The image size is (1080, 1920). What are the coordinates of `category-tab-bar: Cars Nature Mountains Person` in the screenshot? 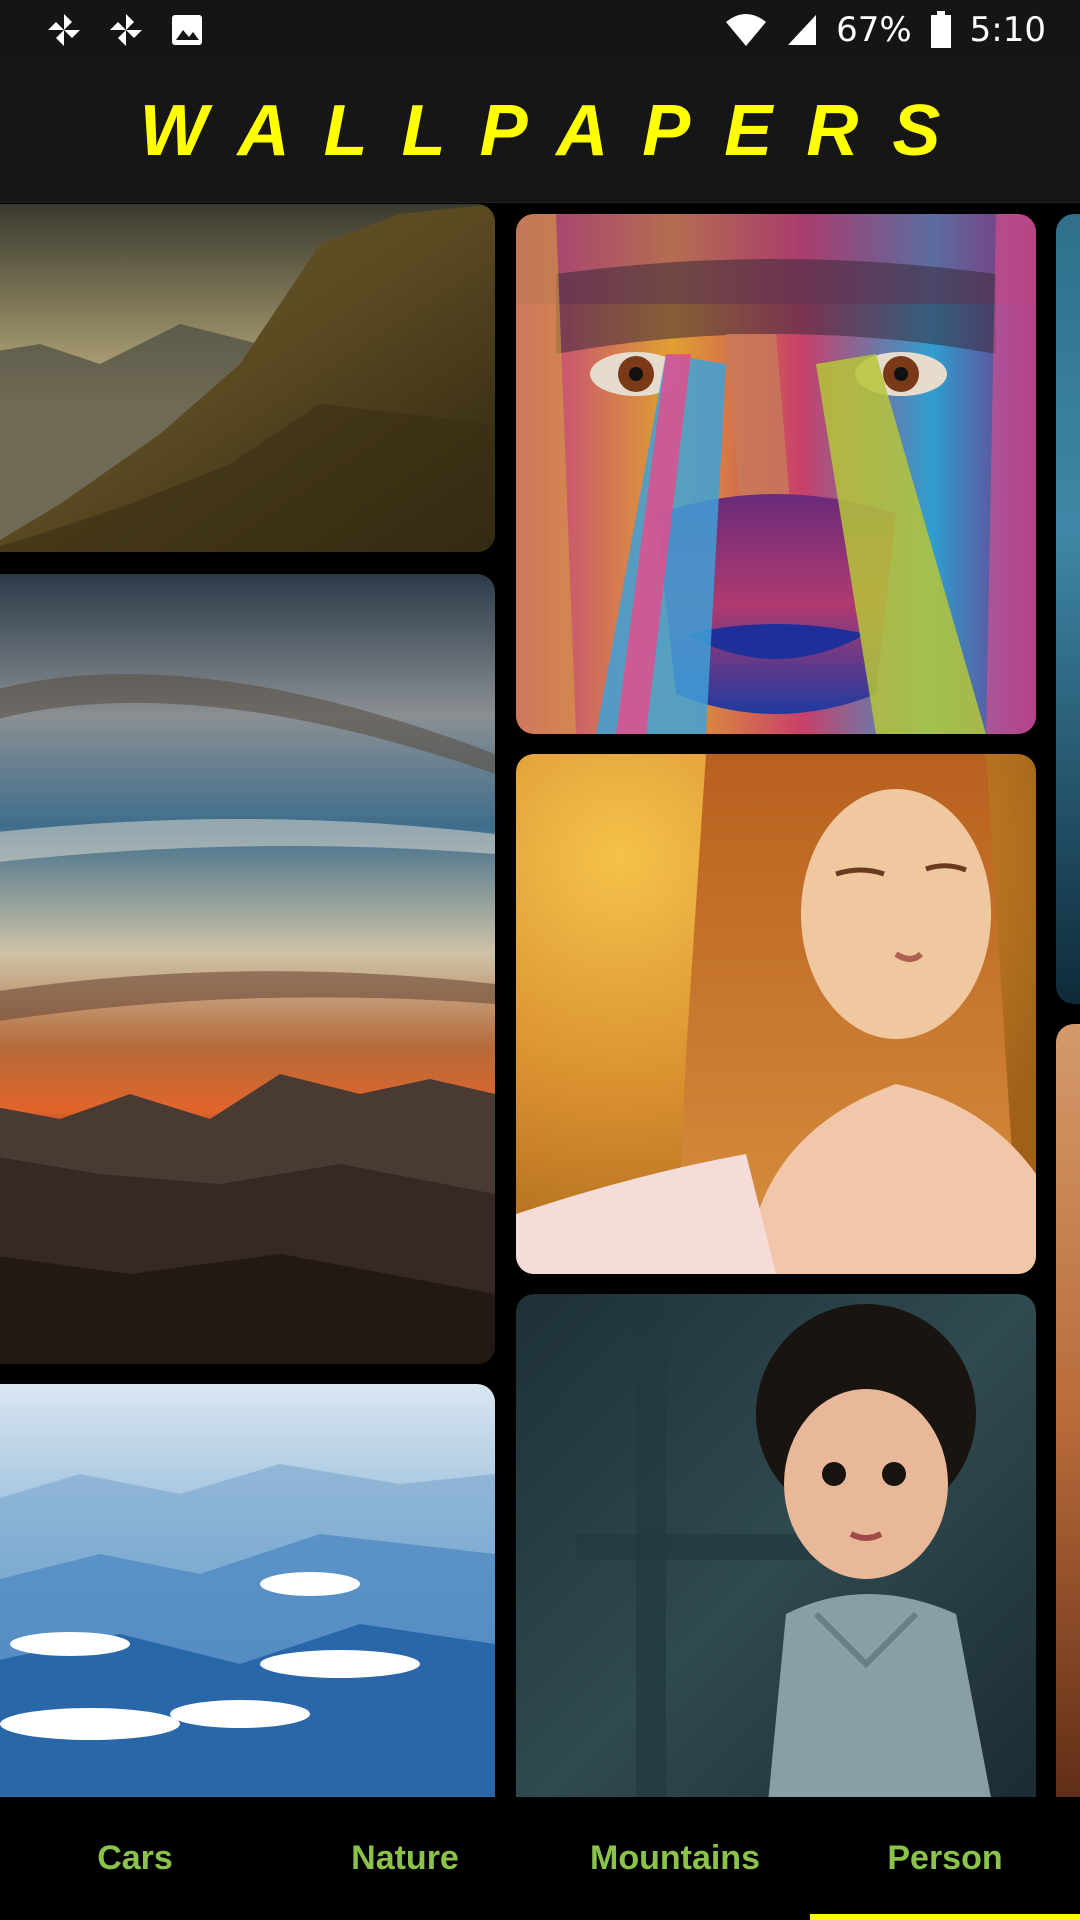 It's located at (540, 1858).